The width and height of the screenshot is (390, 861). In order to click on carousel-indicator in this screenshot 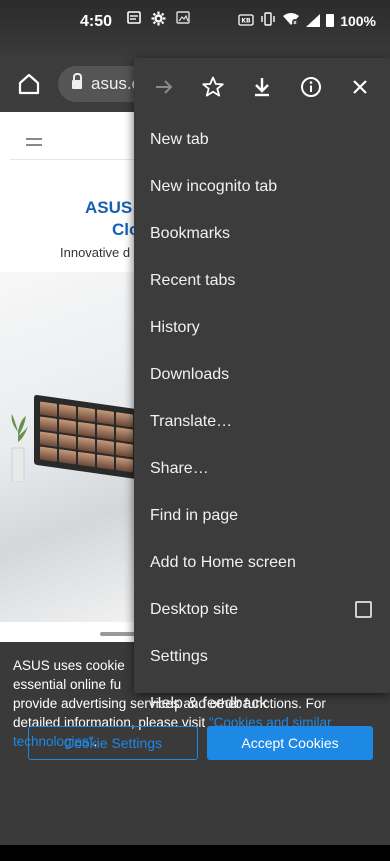, I will do `click(118, 634)`.